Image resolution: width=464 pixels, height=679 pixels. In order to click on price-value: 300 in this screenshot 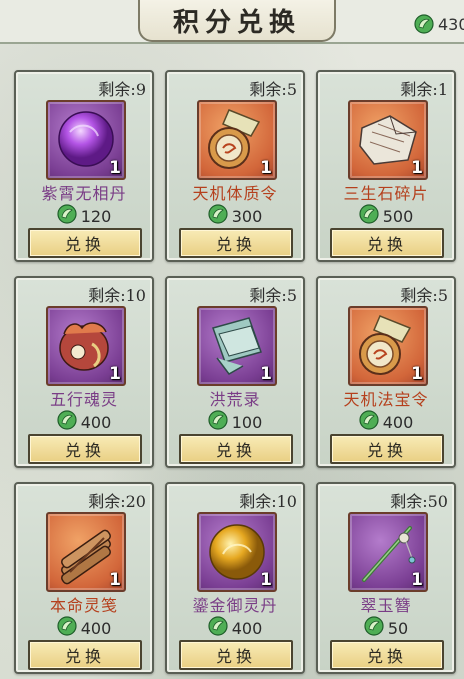, I will do `click(247, 216)`.